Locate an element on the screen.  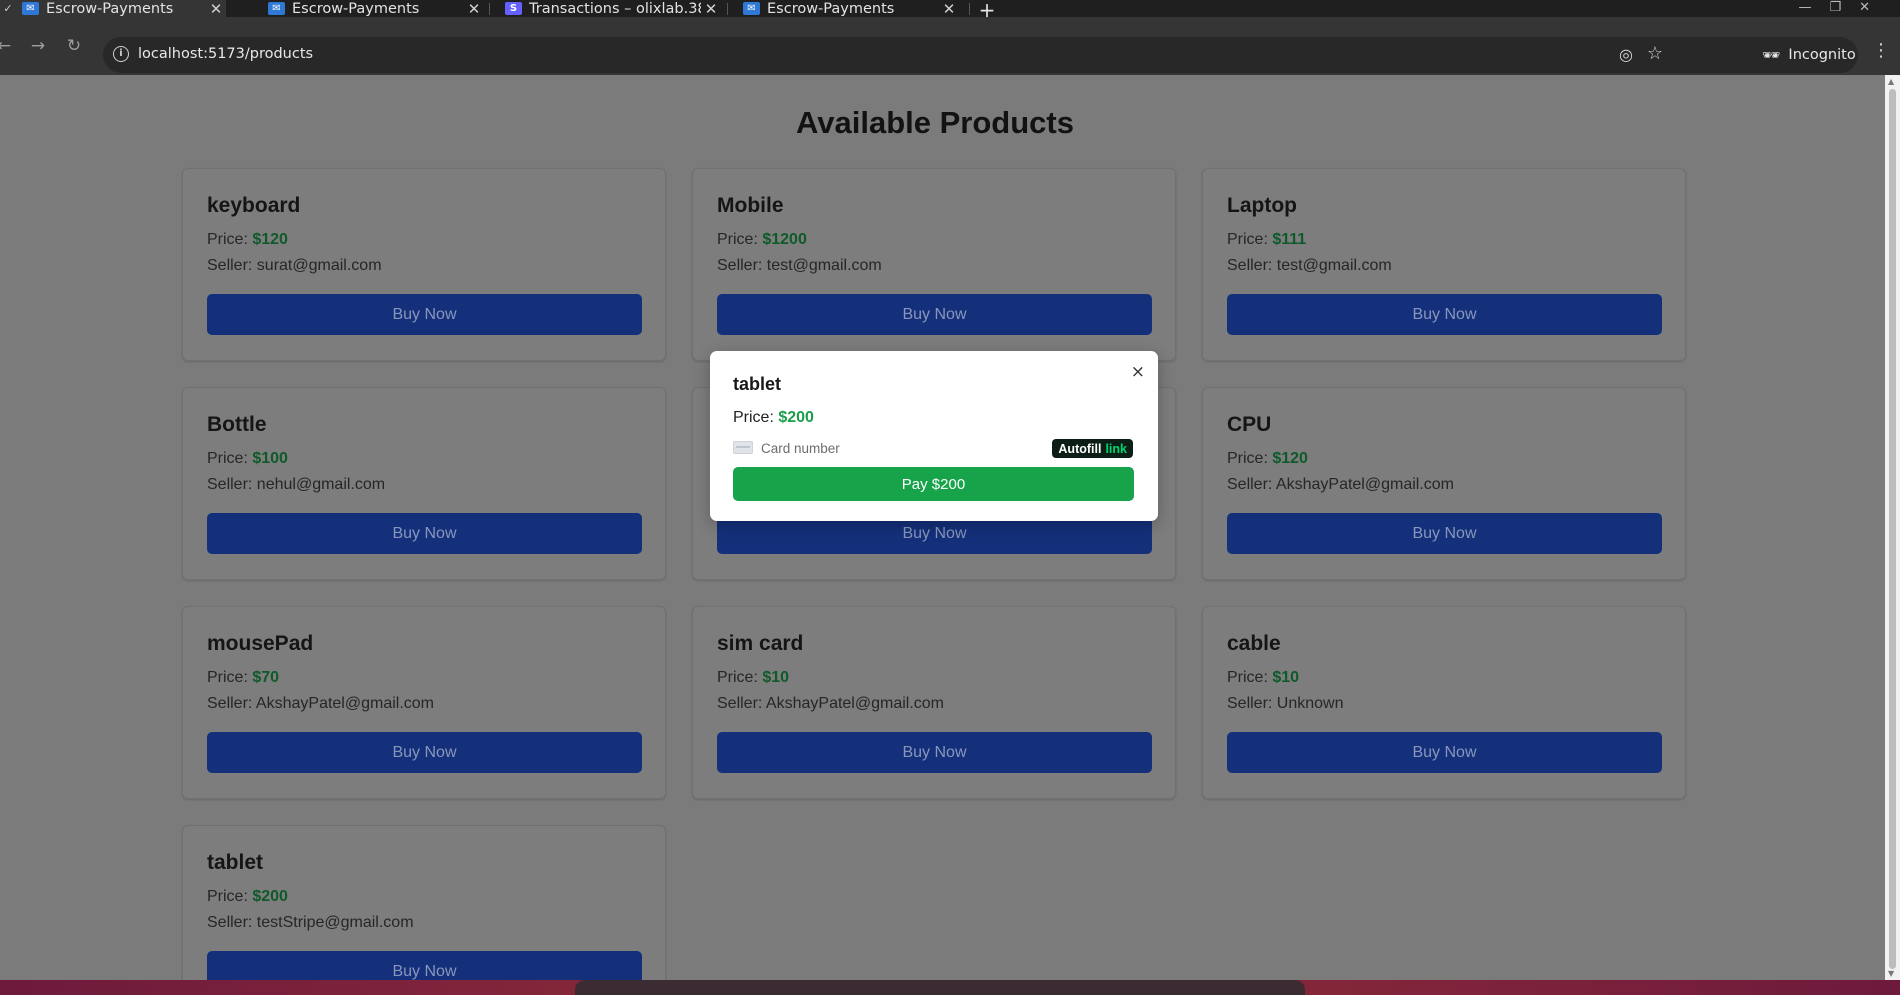
product-seller: Seller: nehul@gmail.com is located at coordinates (424, 485).